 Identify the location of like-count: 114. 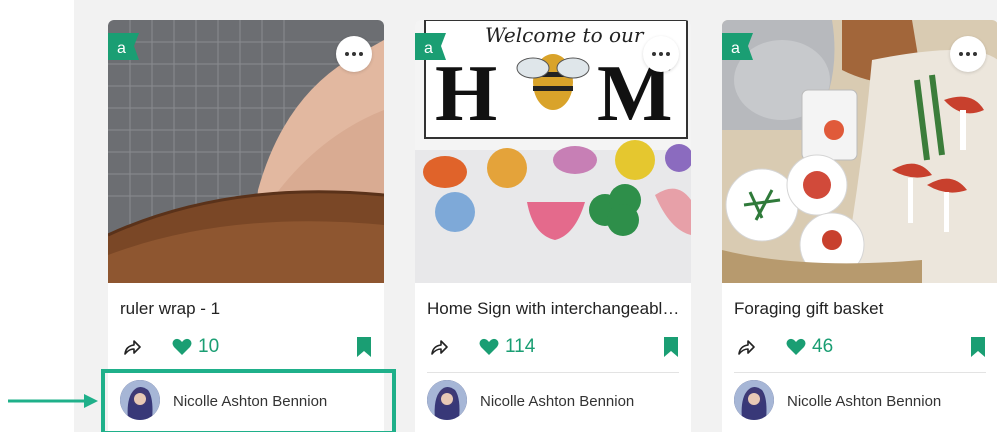
(520, 346).